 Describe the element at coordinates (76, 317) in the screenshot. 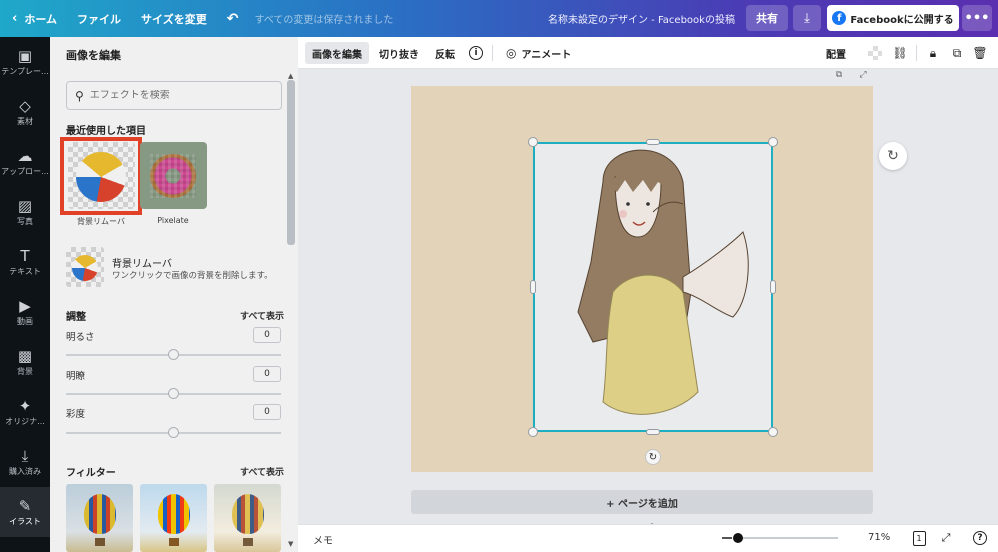

I see `adjust-title: 調整` at that location.